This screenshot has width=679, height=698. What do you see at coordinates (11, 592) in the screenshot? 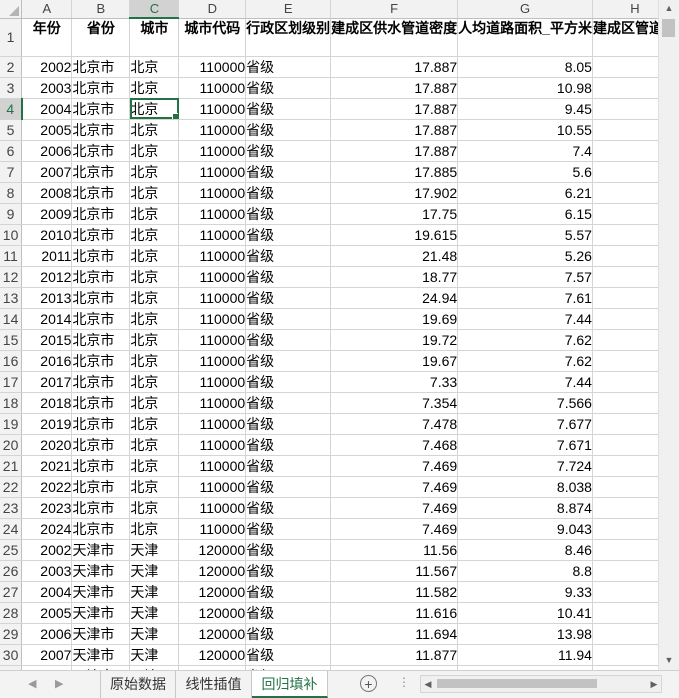
I see `row-header: 27` at bounding box center [11, 592].